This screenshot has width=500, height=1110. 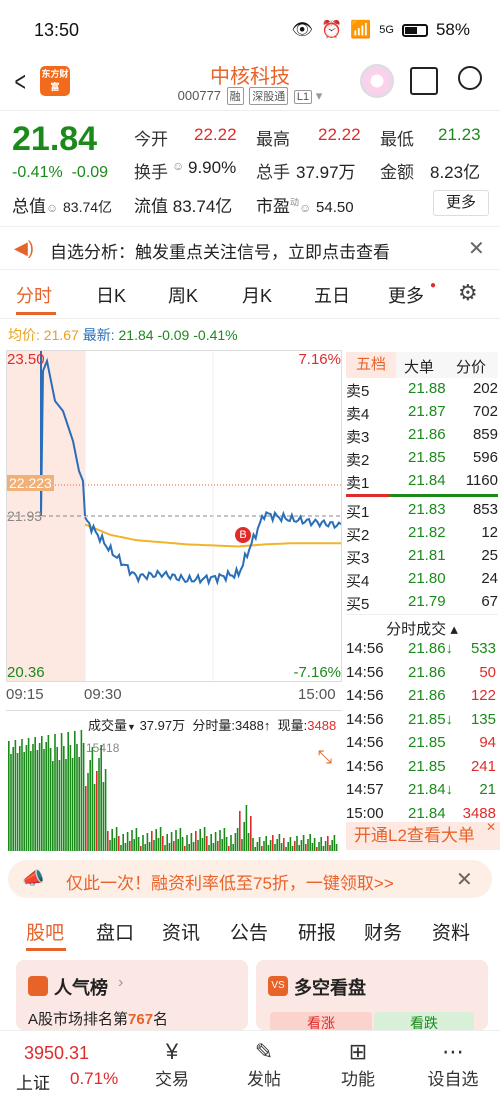 I want to click on trade-volume: 241, so click(x=483, y=766).